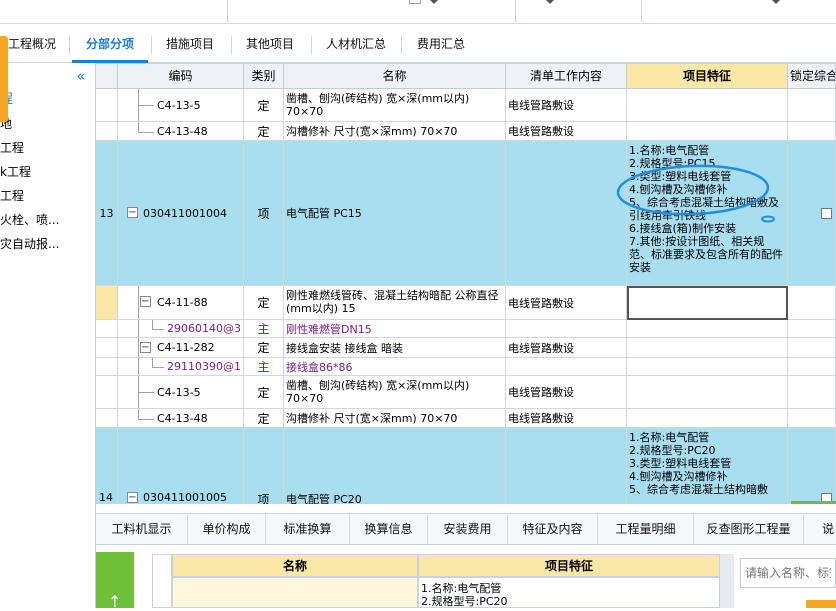  I want to click on tab-cost-summary: 费用汇总, so click(441, 44).